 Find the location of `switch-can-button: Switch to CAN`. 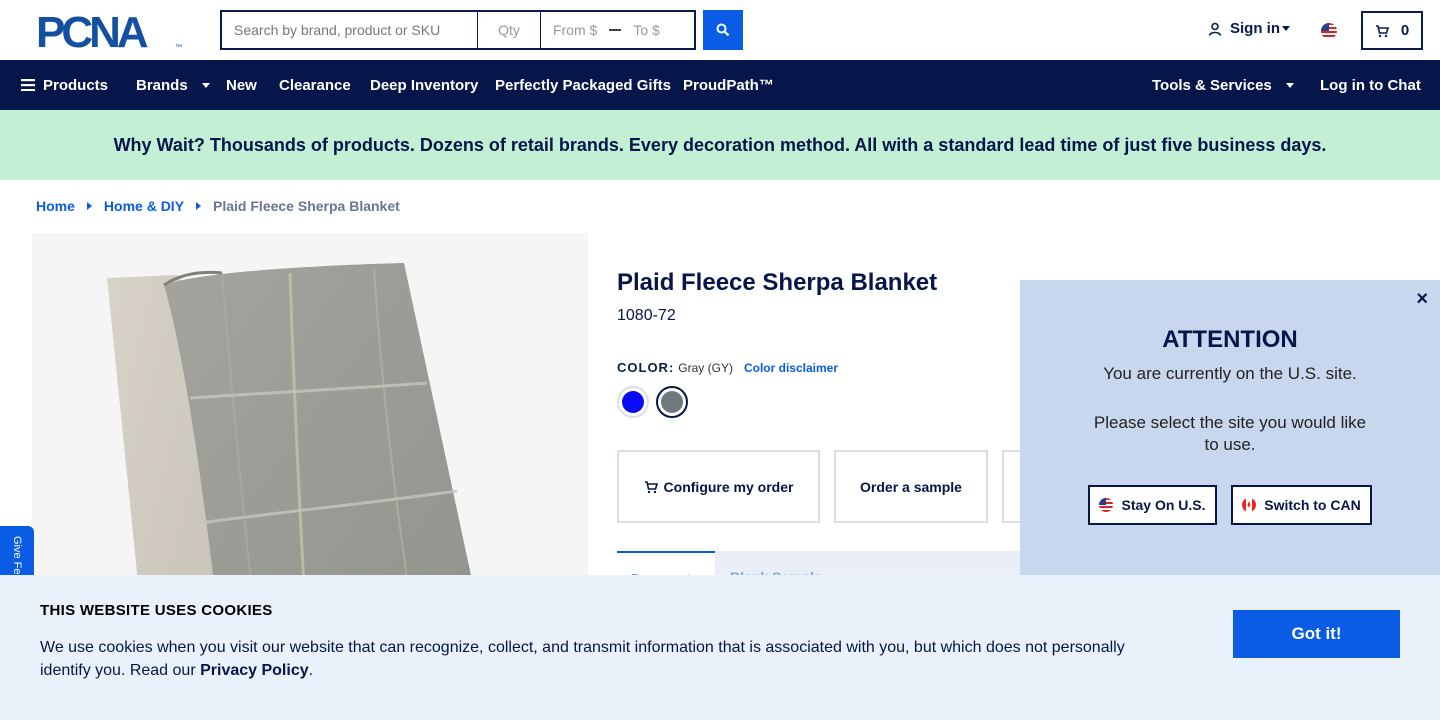

switch-can-button: Switch to CAN is located at coordinates (1301, 505).